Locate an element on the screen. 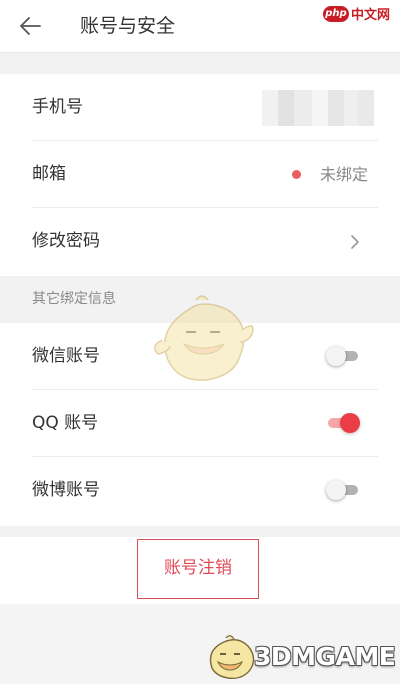 The image size is (400, 684). phone-row: 手机号 is located at coordinates (200, 107).